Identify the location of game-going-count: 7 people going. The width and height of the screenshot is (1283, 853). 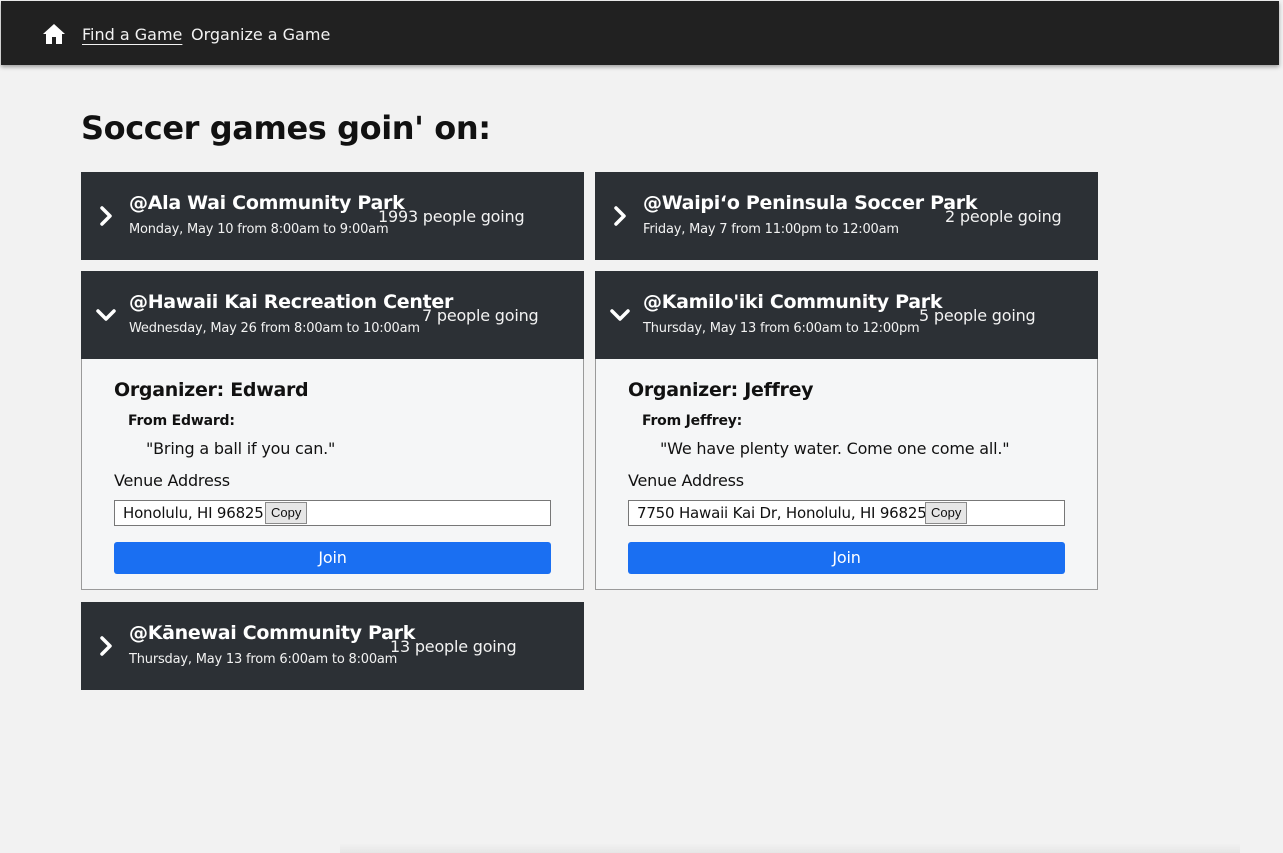
(480, 315).